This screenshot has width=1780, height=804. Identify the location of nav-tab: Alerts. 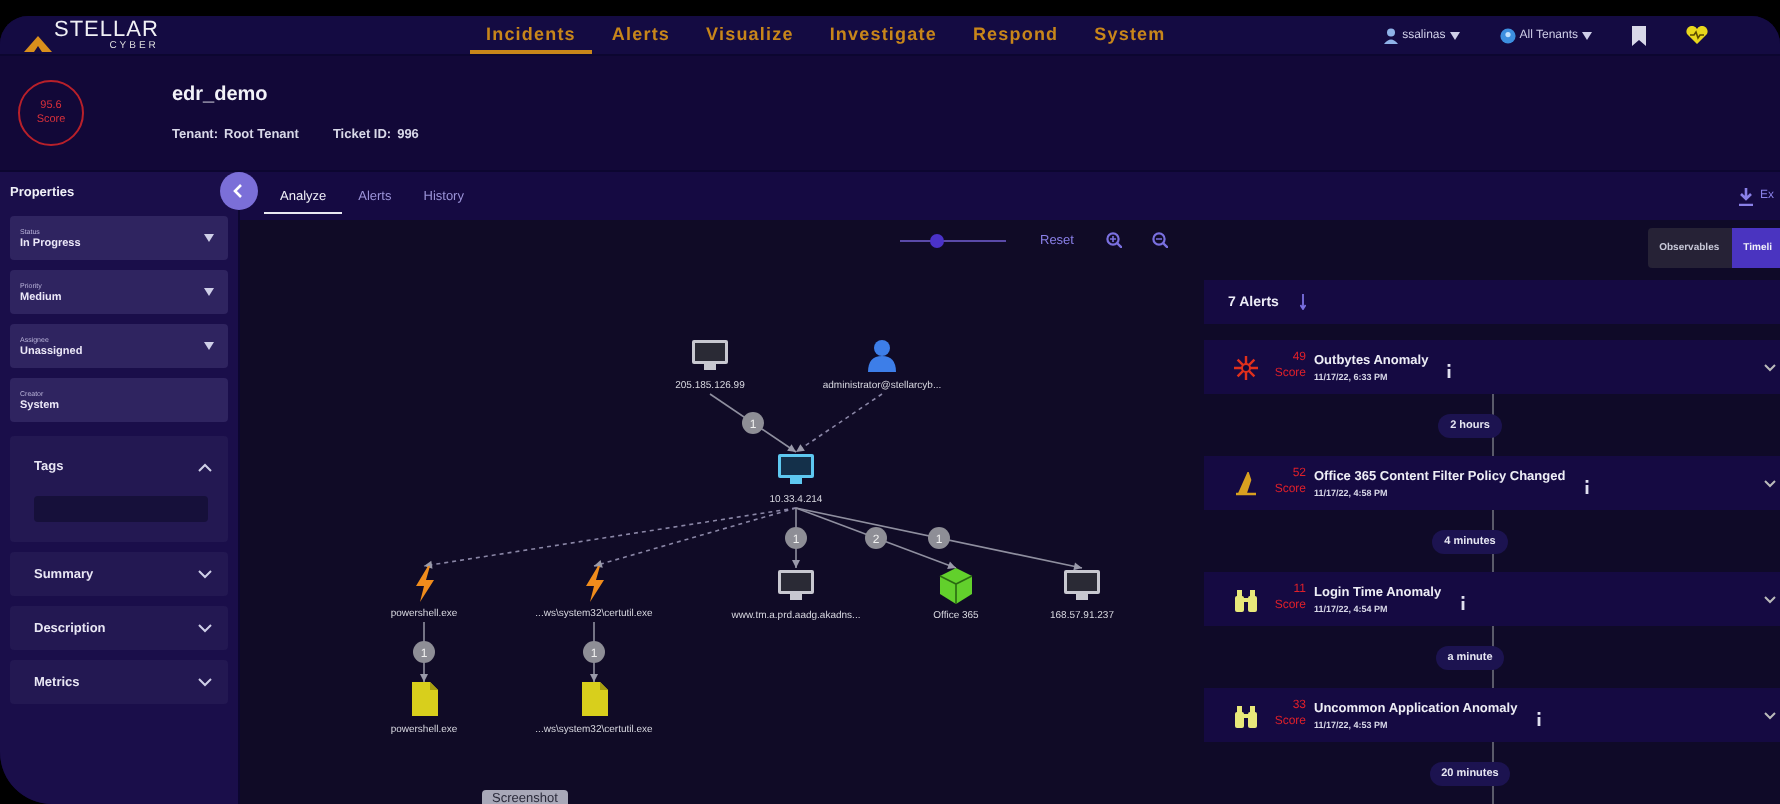
(641, 35).